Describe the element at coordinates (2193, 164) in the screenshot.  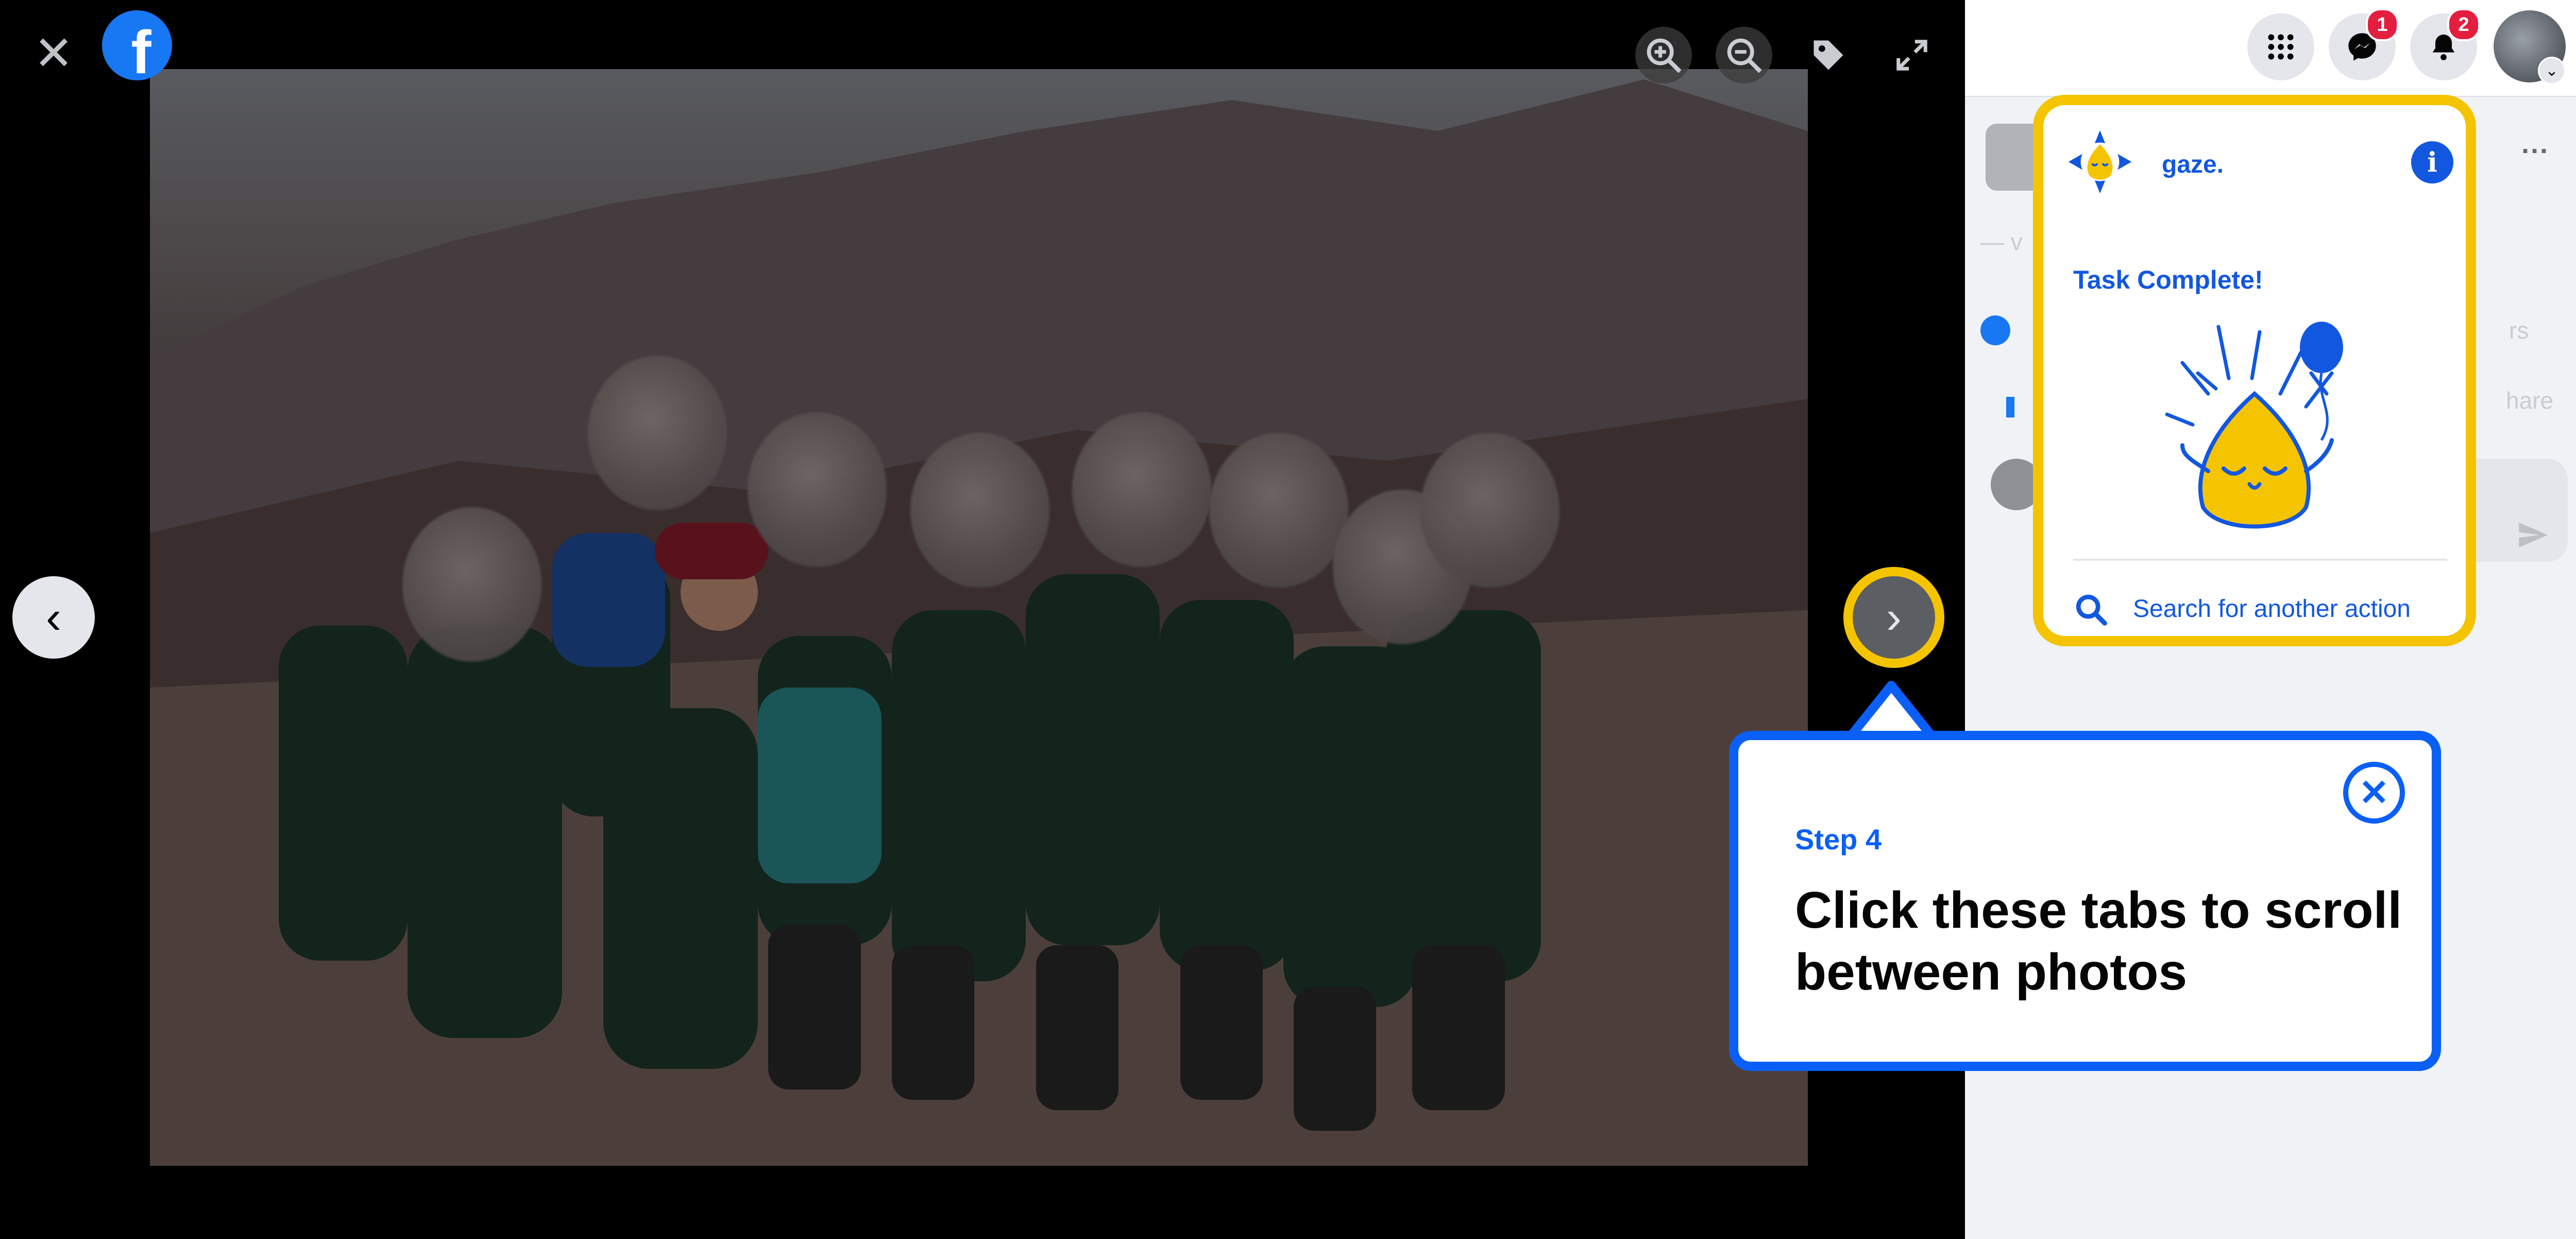
I see `gaze-brand-name: gaze.` at that location.